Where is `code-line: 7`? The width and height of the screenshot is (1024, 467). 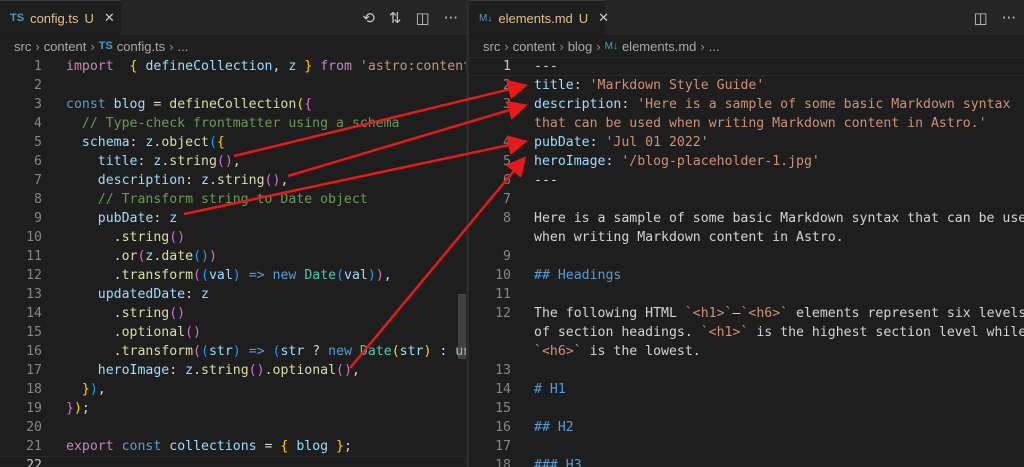
code-line: 7 is located at coordinates (746, 199).